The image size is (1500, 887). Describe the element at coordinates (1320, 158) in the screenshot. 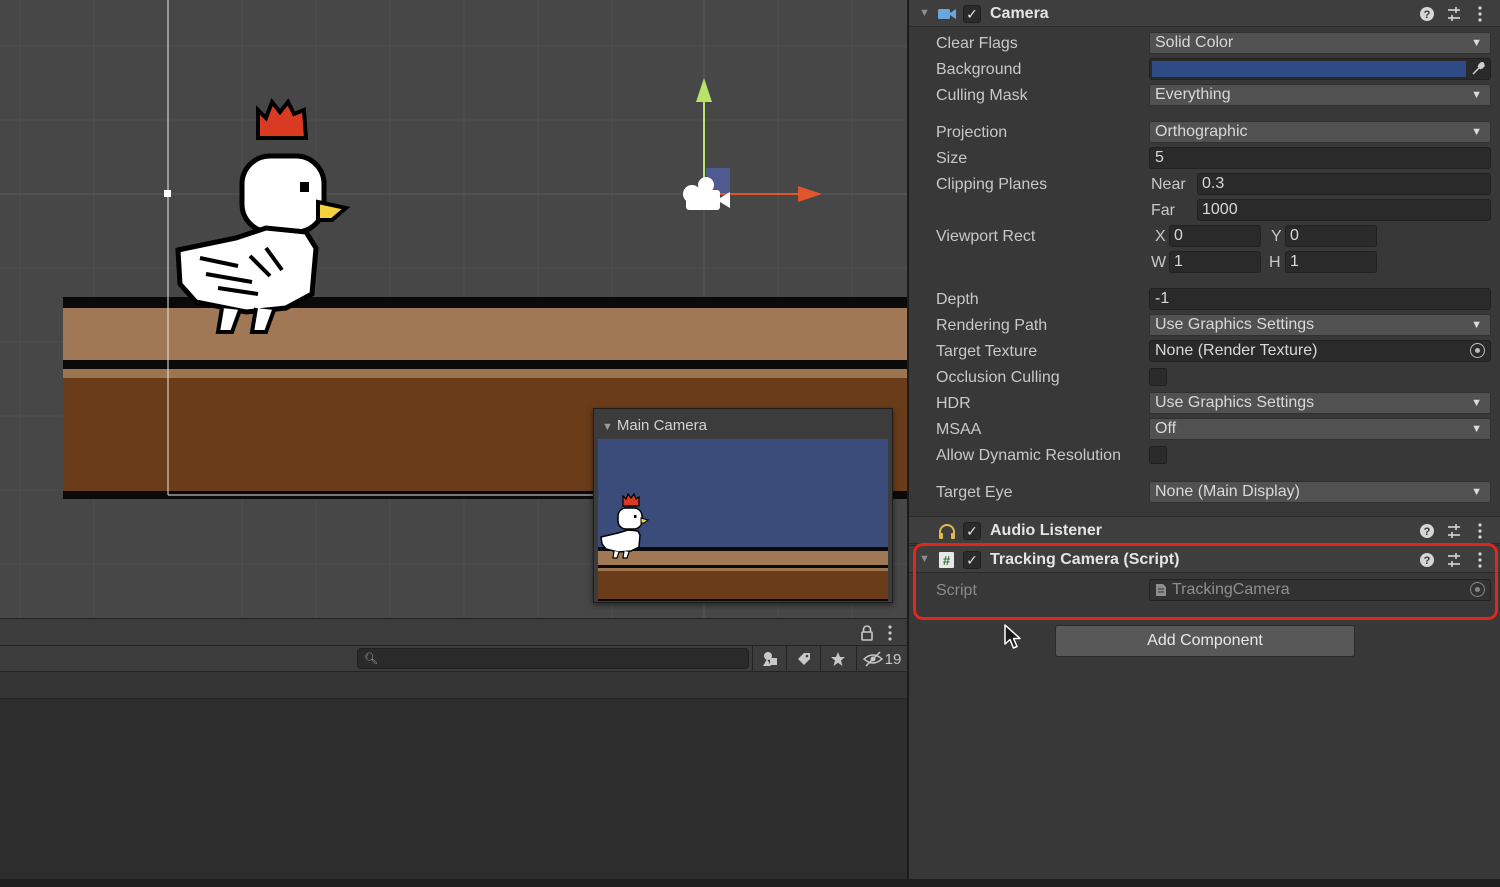

I see `size-field: 5` at that location.